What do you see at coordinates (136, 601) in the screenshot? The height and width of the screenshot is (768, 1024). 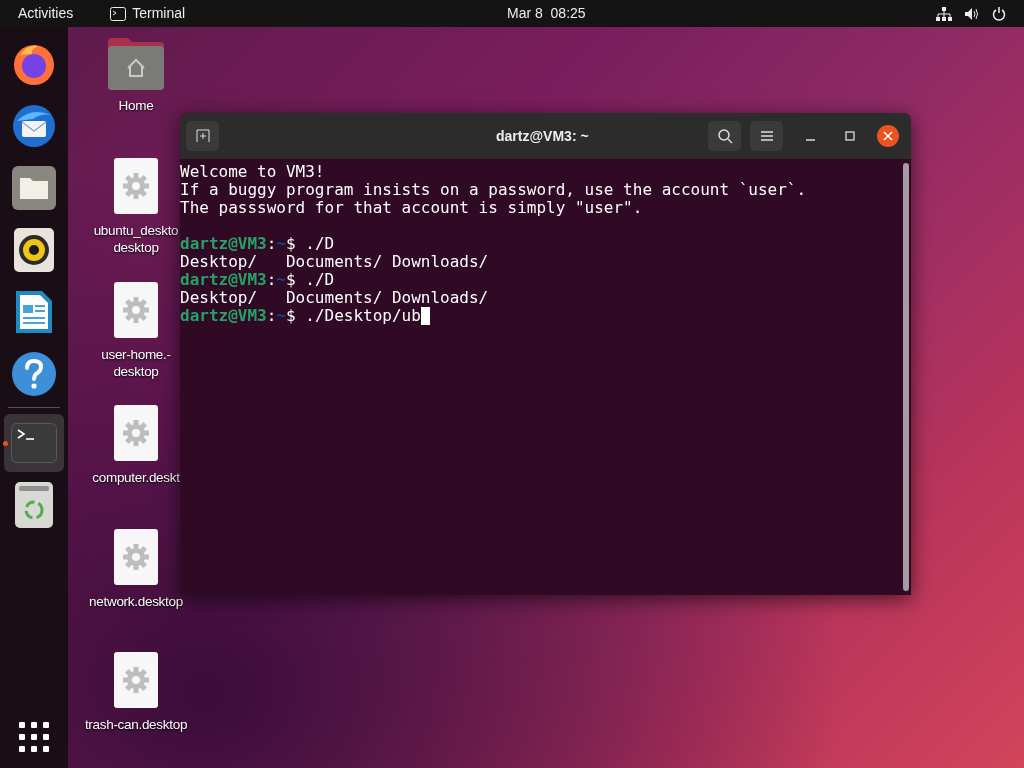 I see `desktop-icon-label: network.desktop` at bounding box center [136, 601].